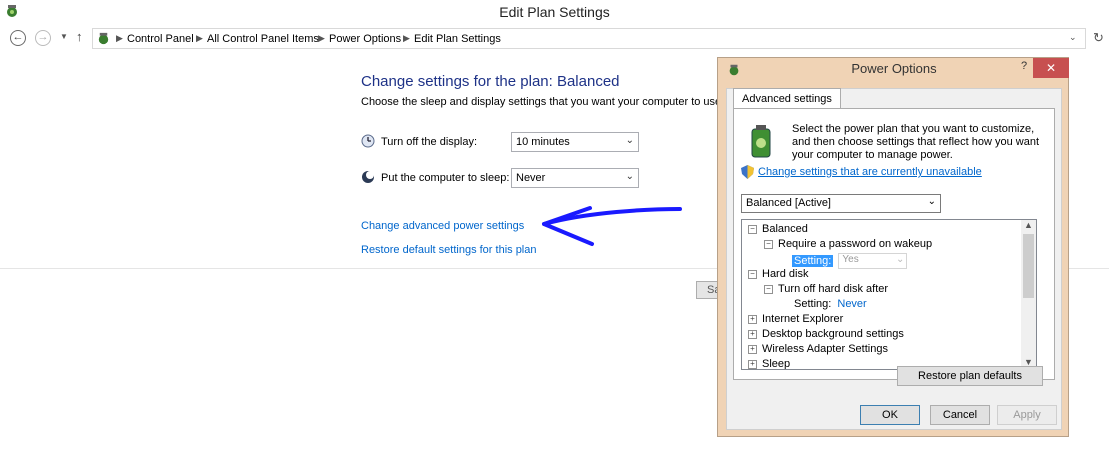  I want to click on tree-node-desktop-background: + Desktop background settings, so click(826, 334).